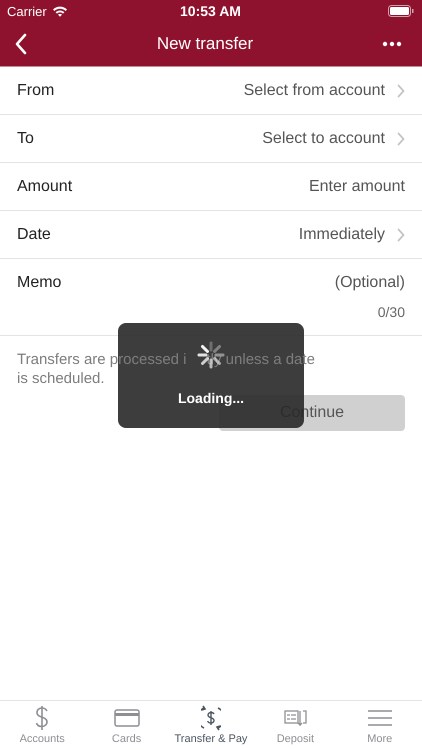 The width and height of the screenshot is (422, 750). Describe the element at coordinates (39, 283) in the screenshot. I see `field-label: Memo` at that location.